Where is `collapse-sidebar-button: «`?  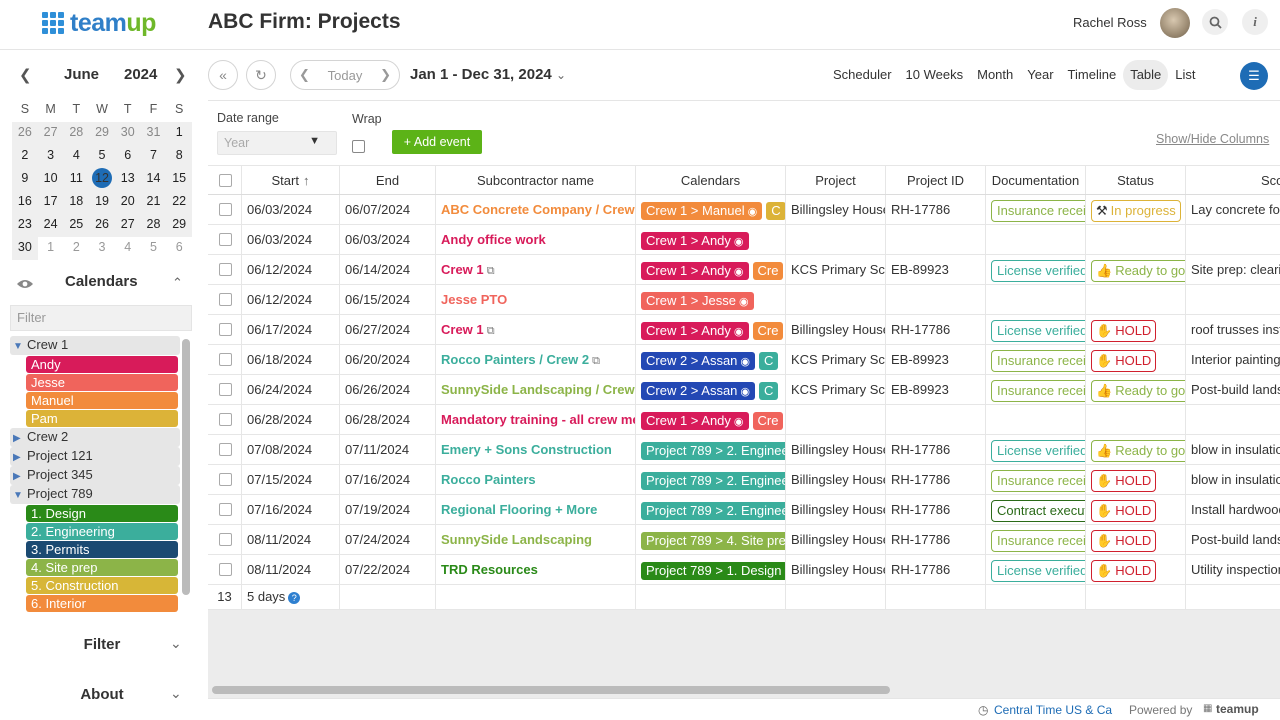 collapse-sidebar-button: « is located at coordinates (223, 75).